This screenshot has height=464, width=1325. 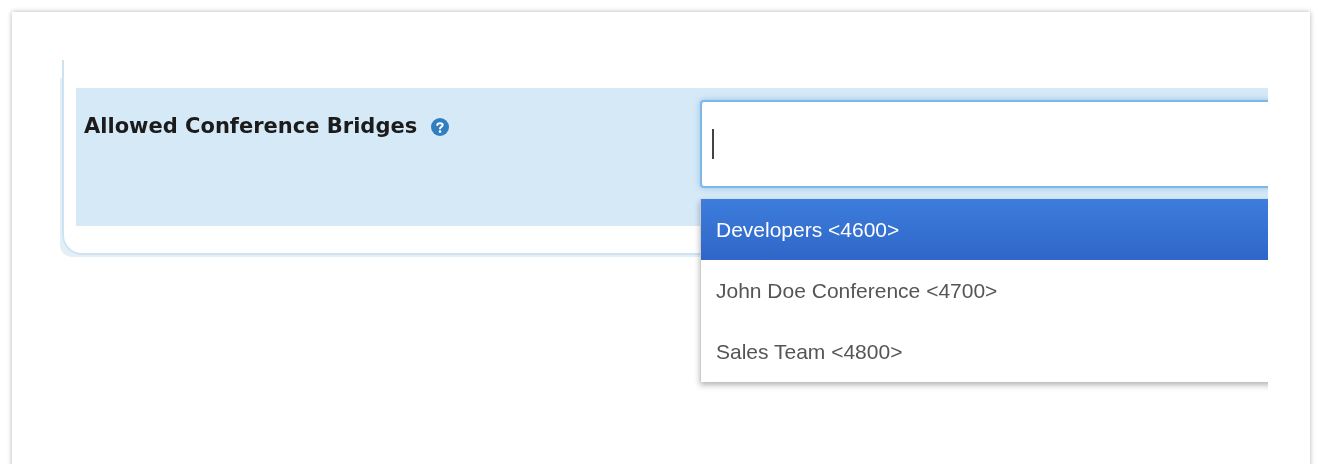 What do you see at coordinates (984, 290) in the screenshot?
I see `suggestion-item: John Doe Conference <4700>` at bounding box center [984, 290].